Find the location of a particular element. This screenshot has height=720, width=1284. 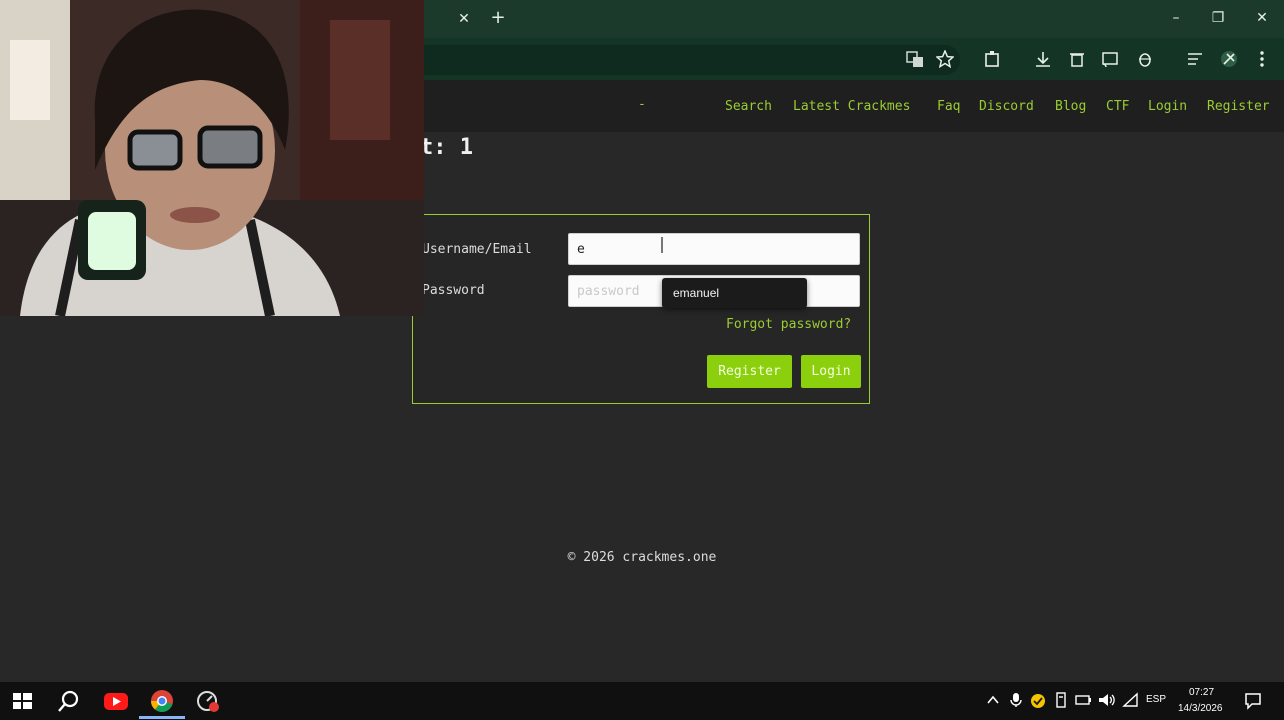

language-indicator: ESP is located at coordinates (1156, 699).